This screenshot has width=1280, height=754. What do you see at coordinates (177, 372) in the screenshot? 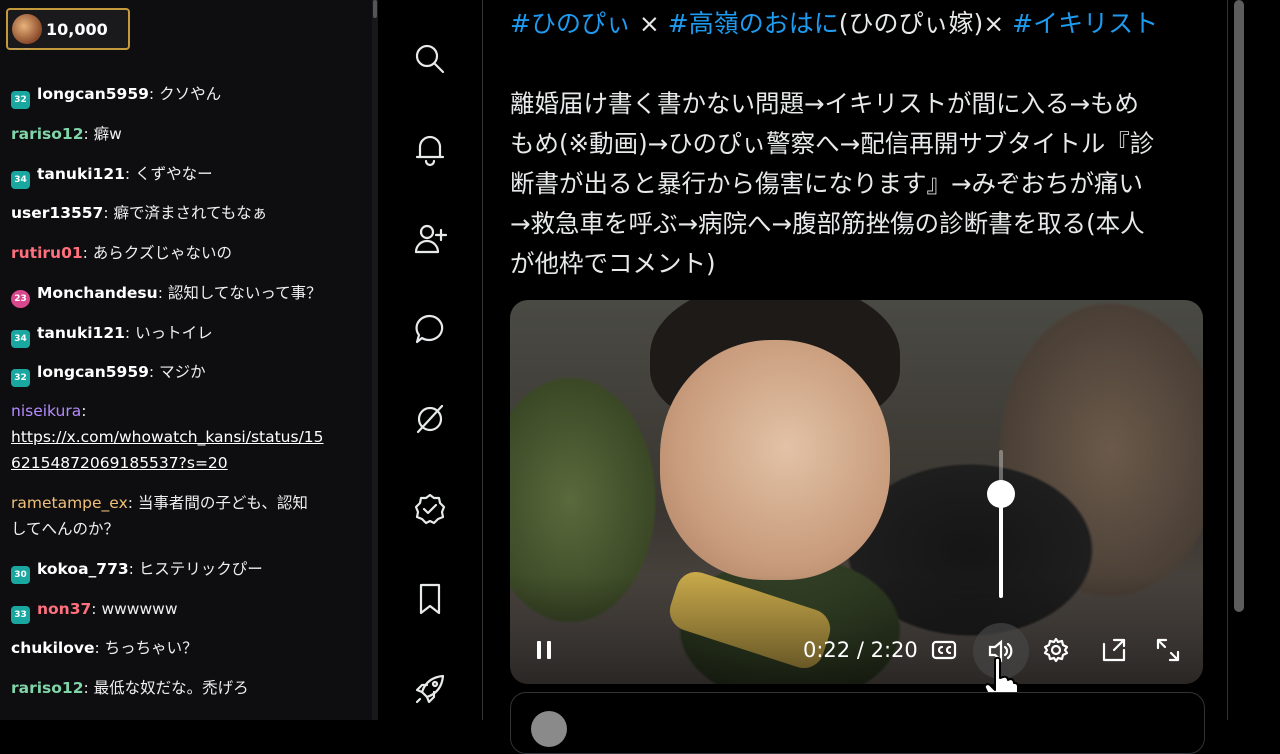
I see `chat-text: : マジか` at bounding box center [177, 372].